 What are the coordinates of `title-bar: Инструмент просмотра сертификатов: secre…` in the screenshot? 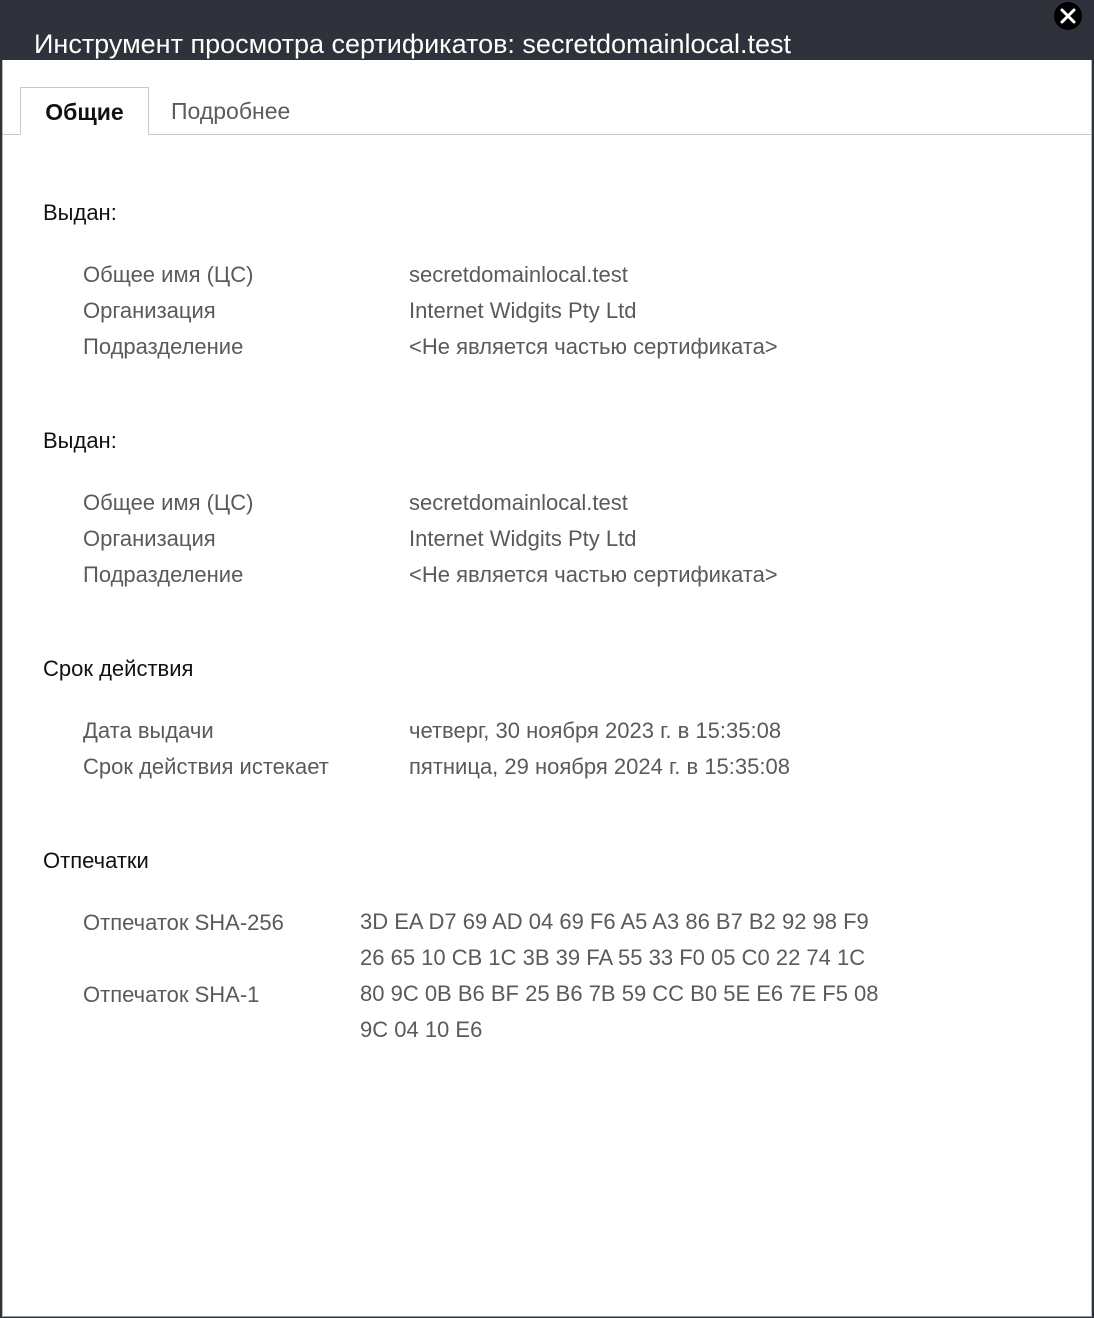 It's located at (547, 30).